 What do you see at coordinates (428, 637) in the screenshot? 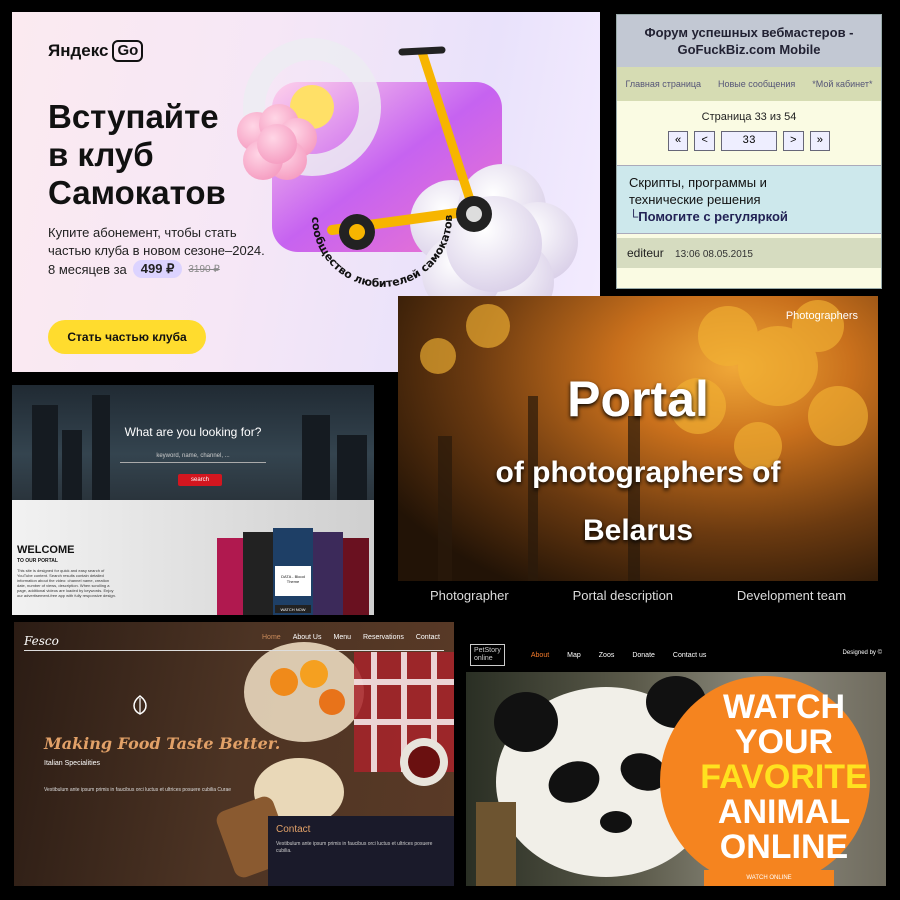
I see `nav-contact: Contact` at bounding box center [428, 637].